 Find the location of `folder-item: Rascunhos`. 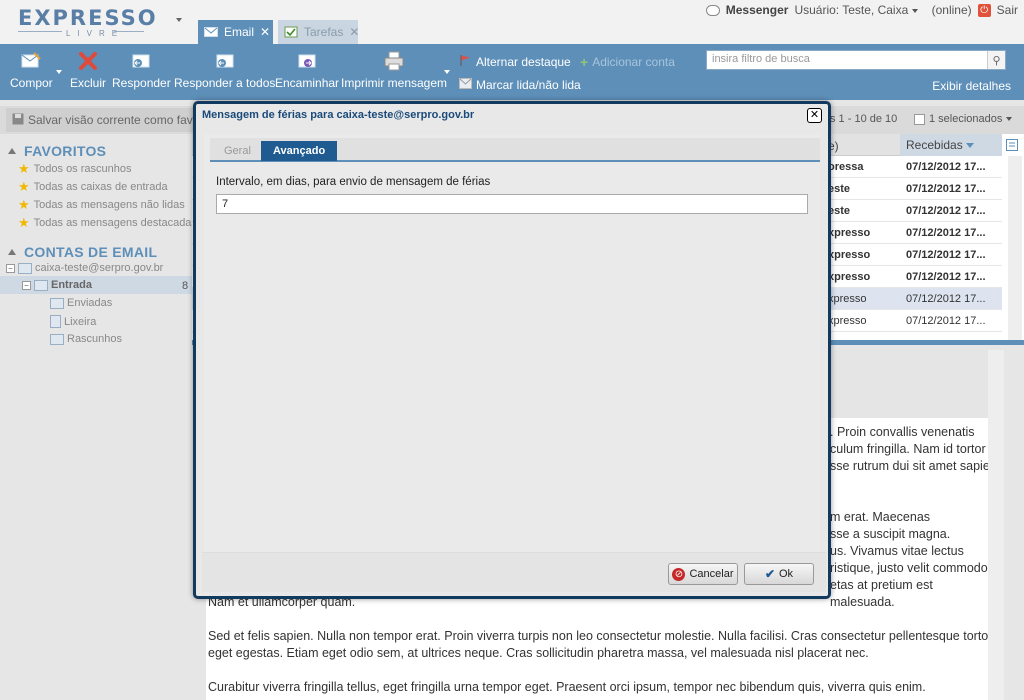

folder-item: Rascunhos is located at coordinates (86, 339).